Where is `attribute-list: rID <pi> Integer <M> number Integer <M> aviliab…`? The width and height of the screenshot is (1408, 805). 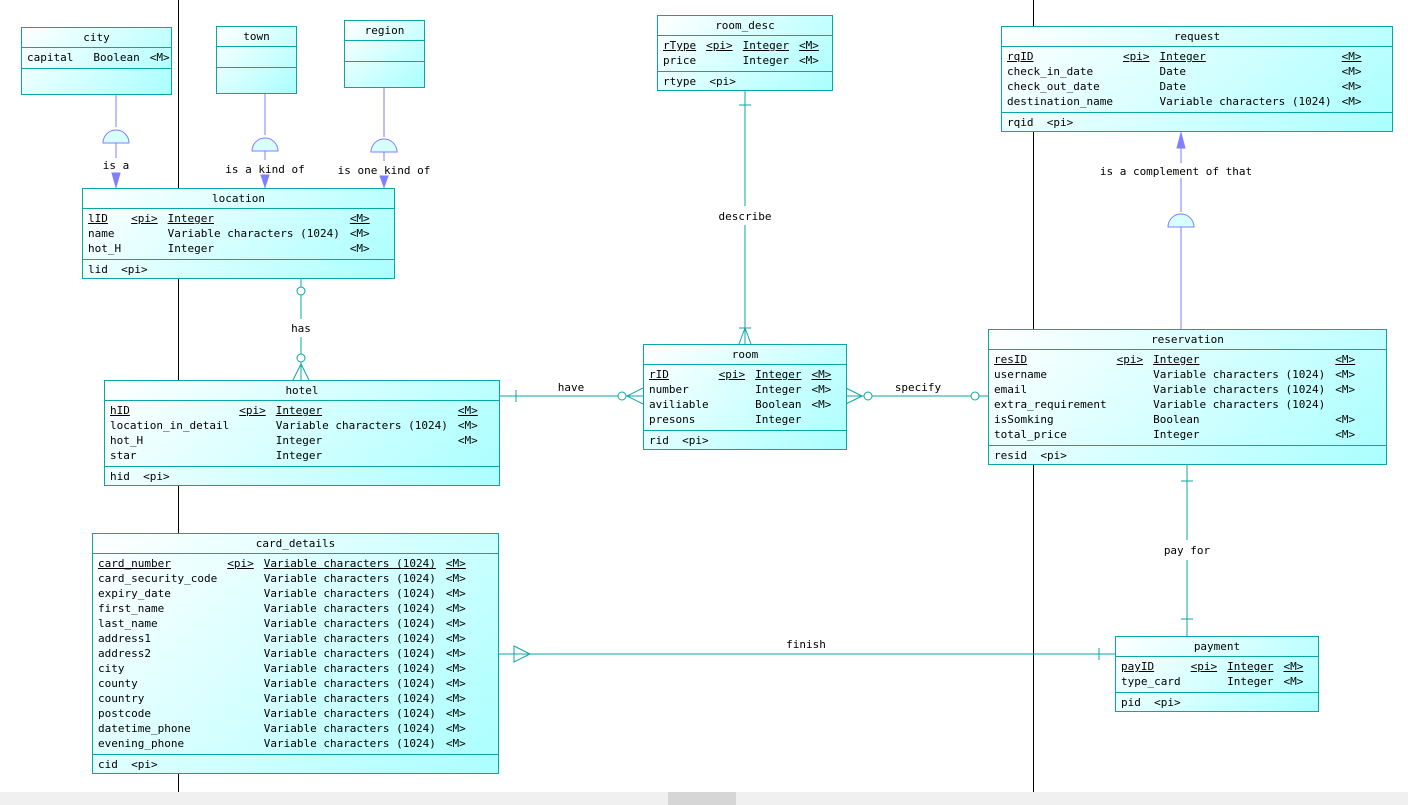 attribute-list: rID <pi> Integer <M> number Integer <M> aviliab… is located at coordinates (745, 398).